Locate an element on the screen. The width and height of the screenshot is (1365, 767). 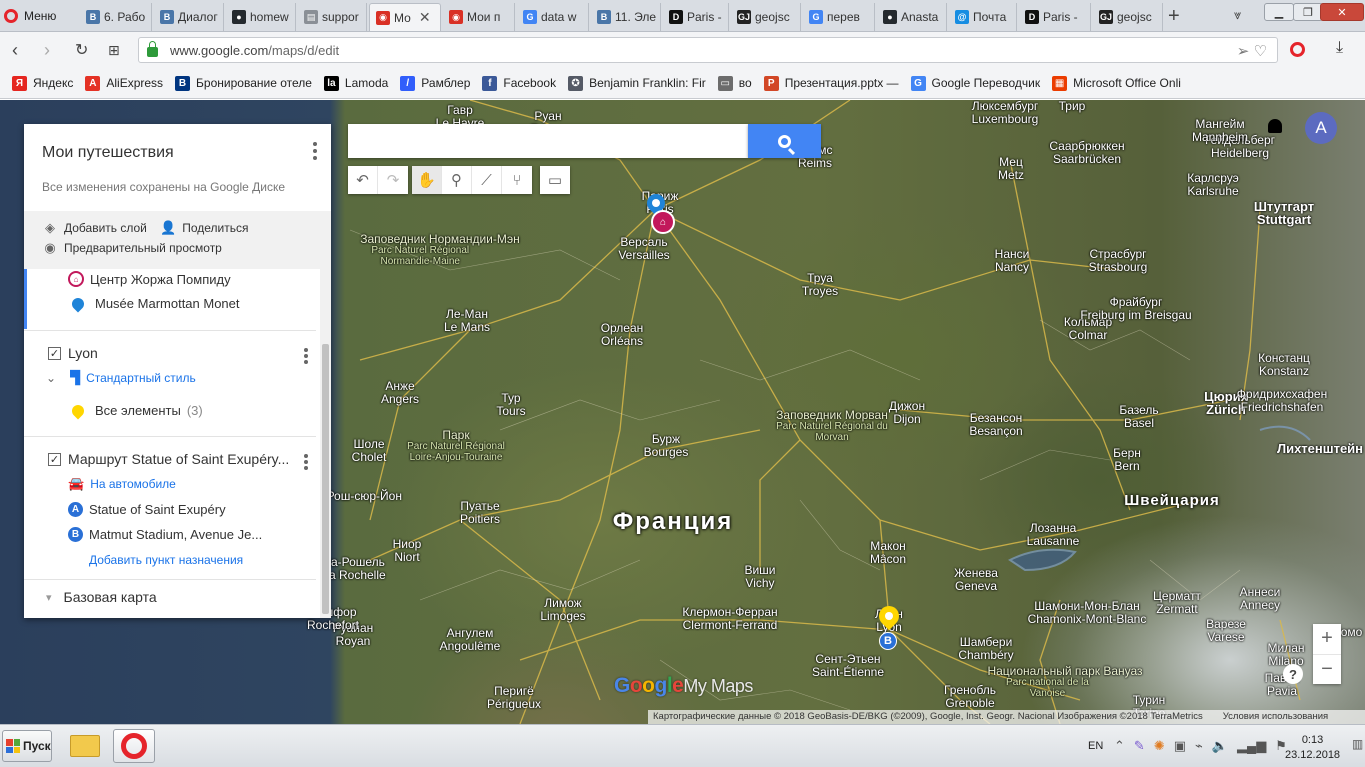
browser-tab: ◉ Мо ✕ is located at coordinates (405, 17).